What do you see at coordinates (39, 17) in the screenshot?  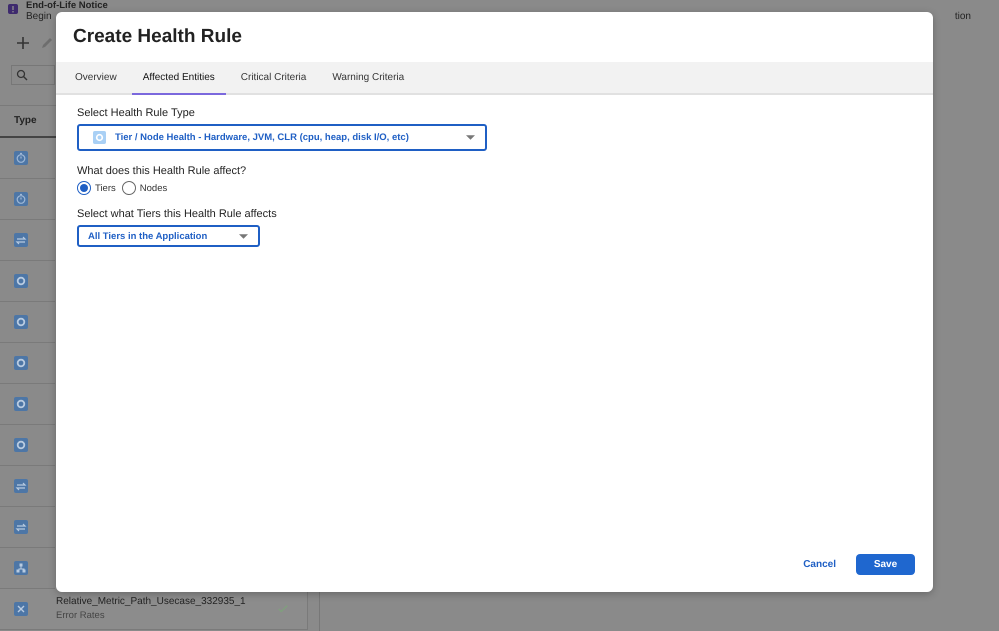 I see `notice-text: Begin` at bounding box center [39, 17].